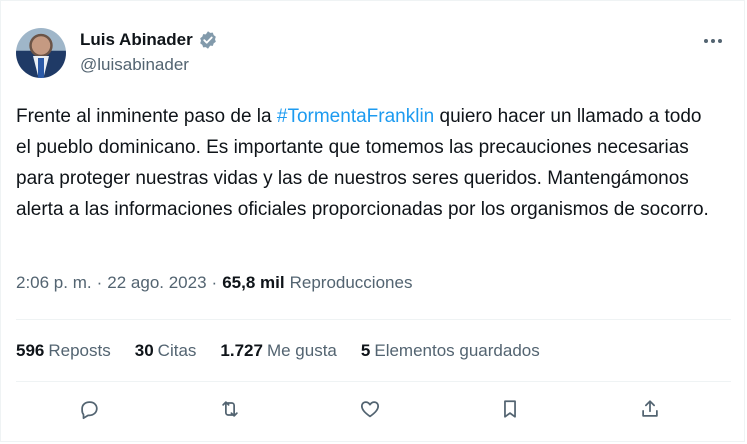  I want to click on reposts-label: Reposts, so click(79, 350).